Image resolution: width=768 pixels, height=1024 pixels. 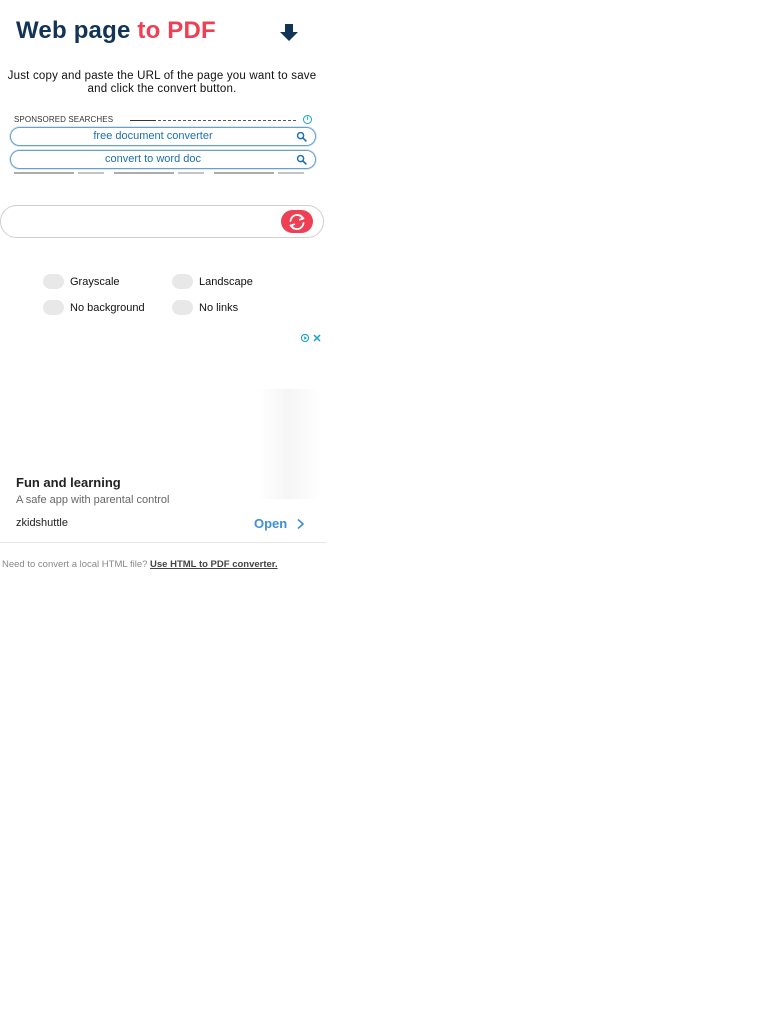 I want to click on url-input, so click(x=145, y=222).